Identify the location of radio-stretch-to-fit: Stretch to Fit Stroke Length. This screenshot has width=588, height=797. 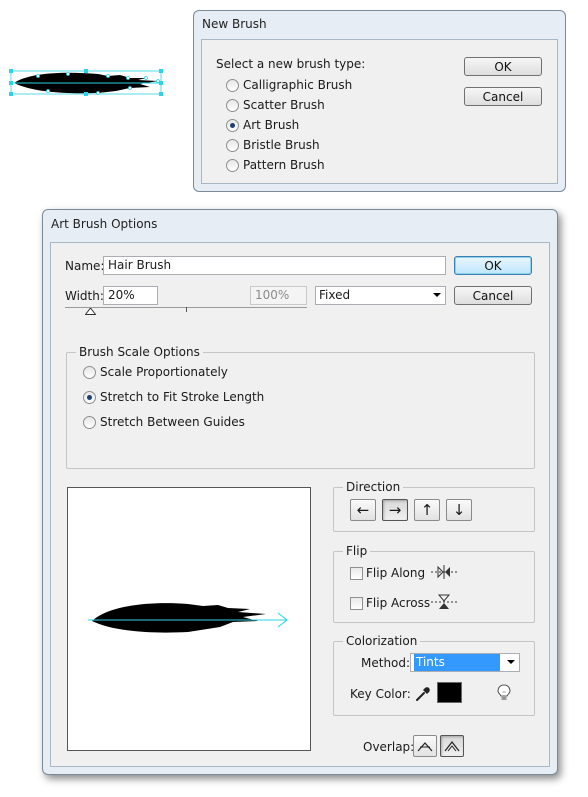
(173, 397).